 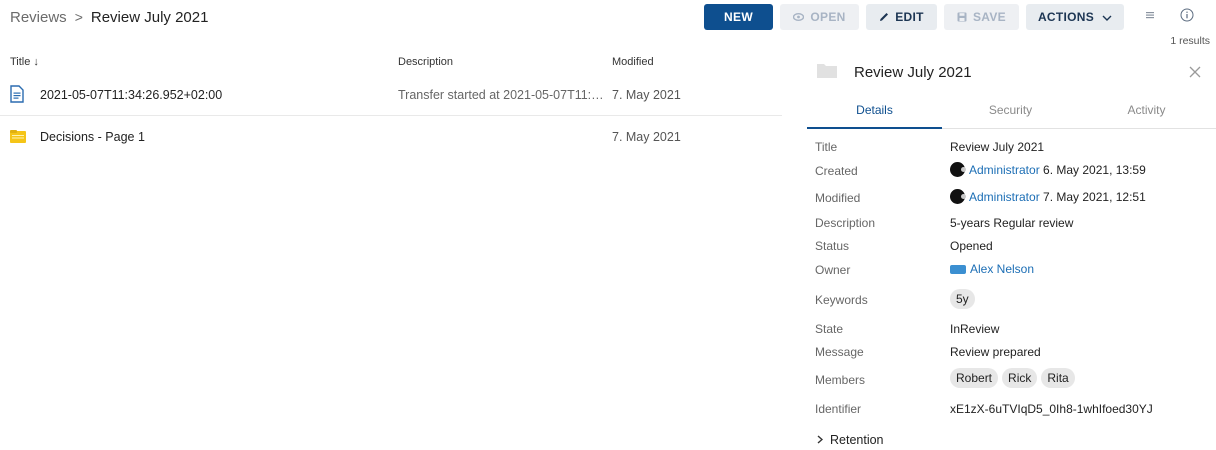 I want to click on actions-dropdown-button: ACTIONS, so click(x=1075, y=17).